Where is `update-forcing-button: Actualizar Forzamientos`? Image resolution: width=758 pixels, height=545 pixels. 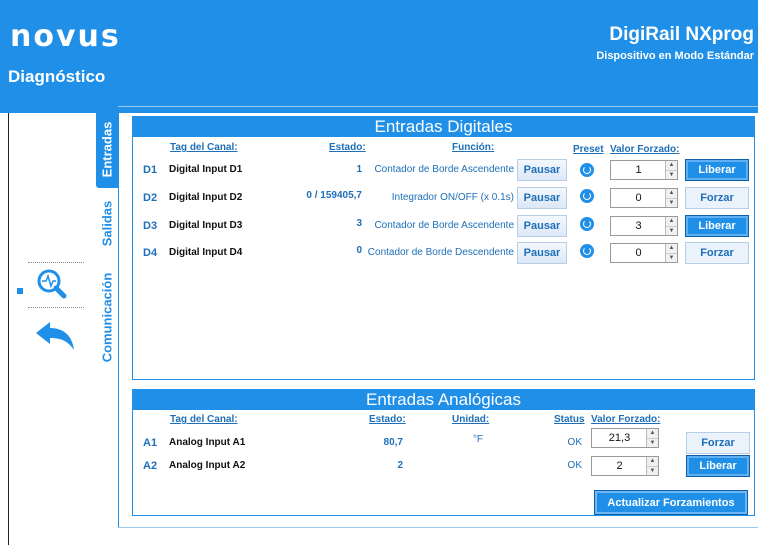
update-forcing-button: Actualizar Forzamientos is located at coordinates (671, 502).